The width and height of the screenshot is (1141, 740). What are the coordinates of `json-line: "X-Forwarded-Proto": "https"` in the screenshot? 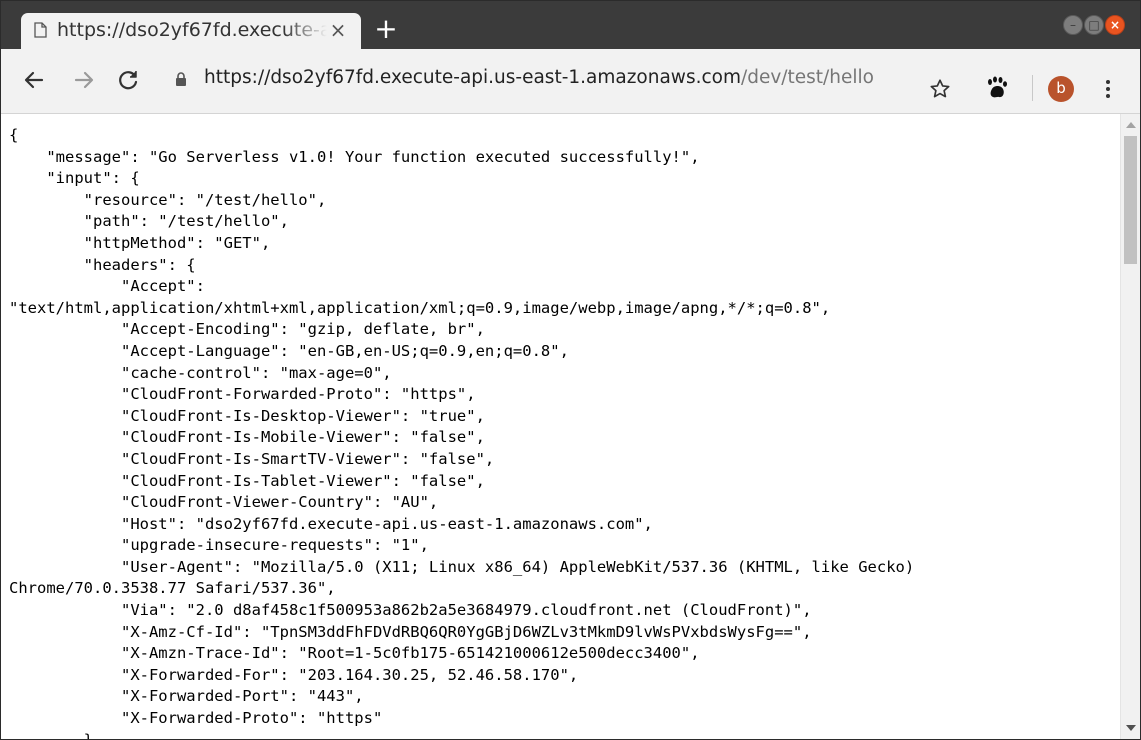 It's located at (196, 718).